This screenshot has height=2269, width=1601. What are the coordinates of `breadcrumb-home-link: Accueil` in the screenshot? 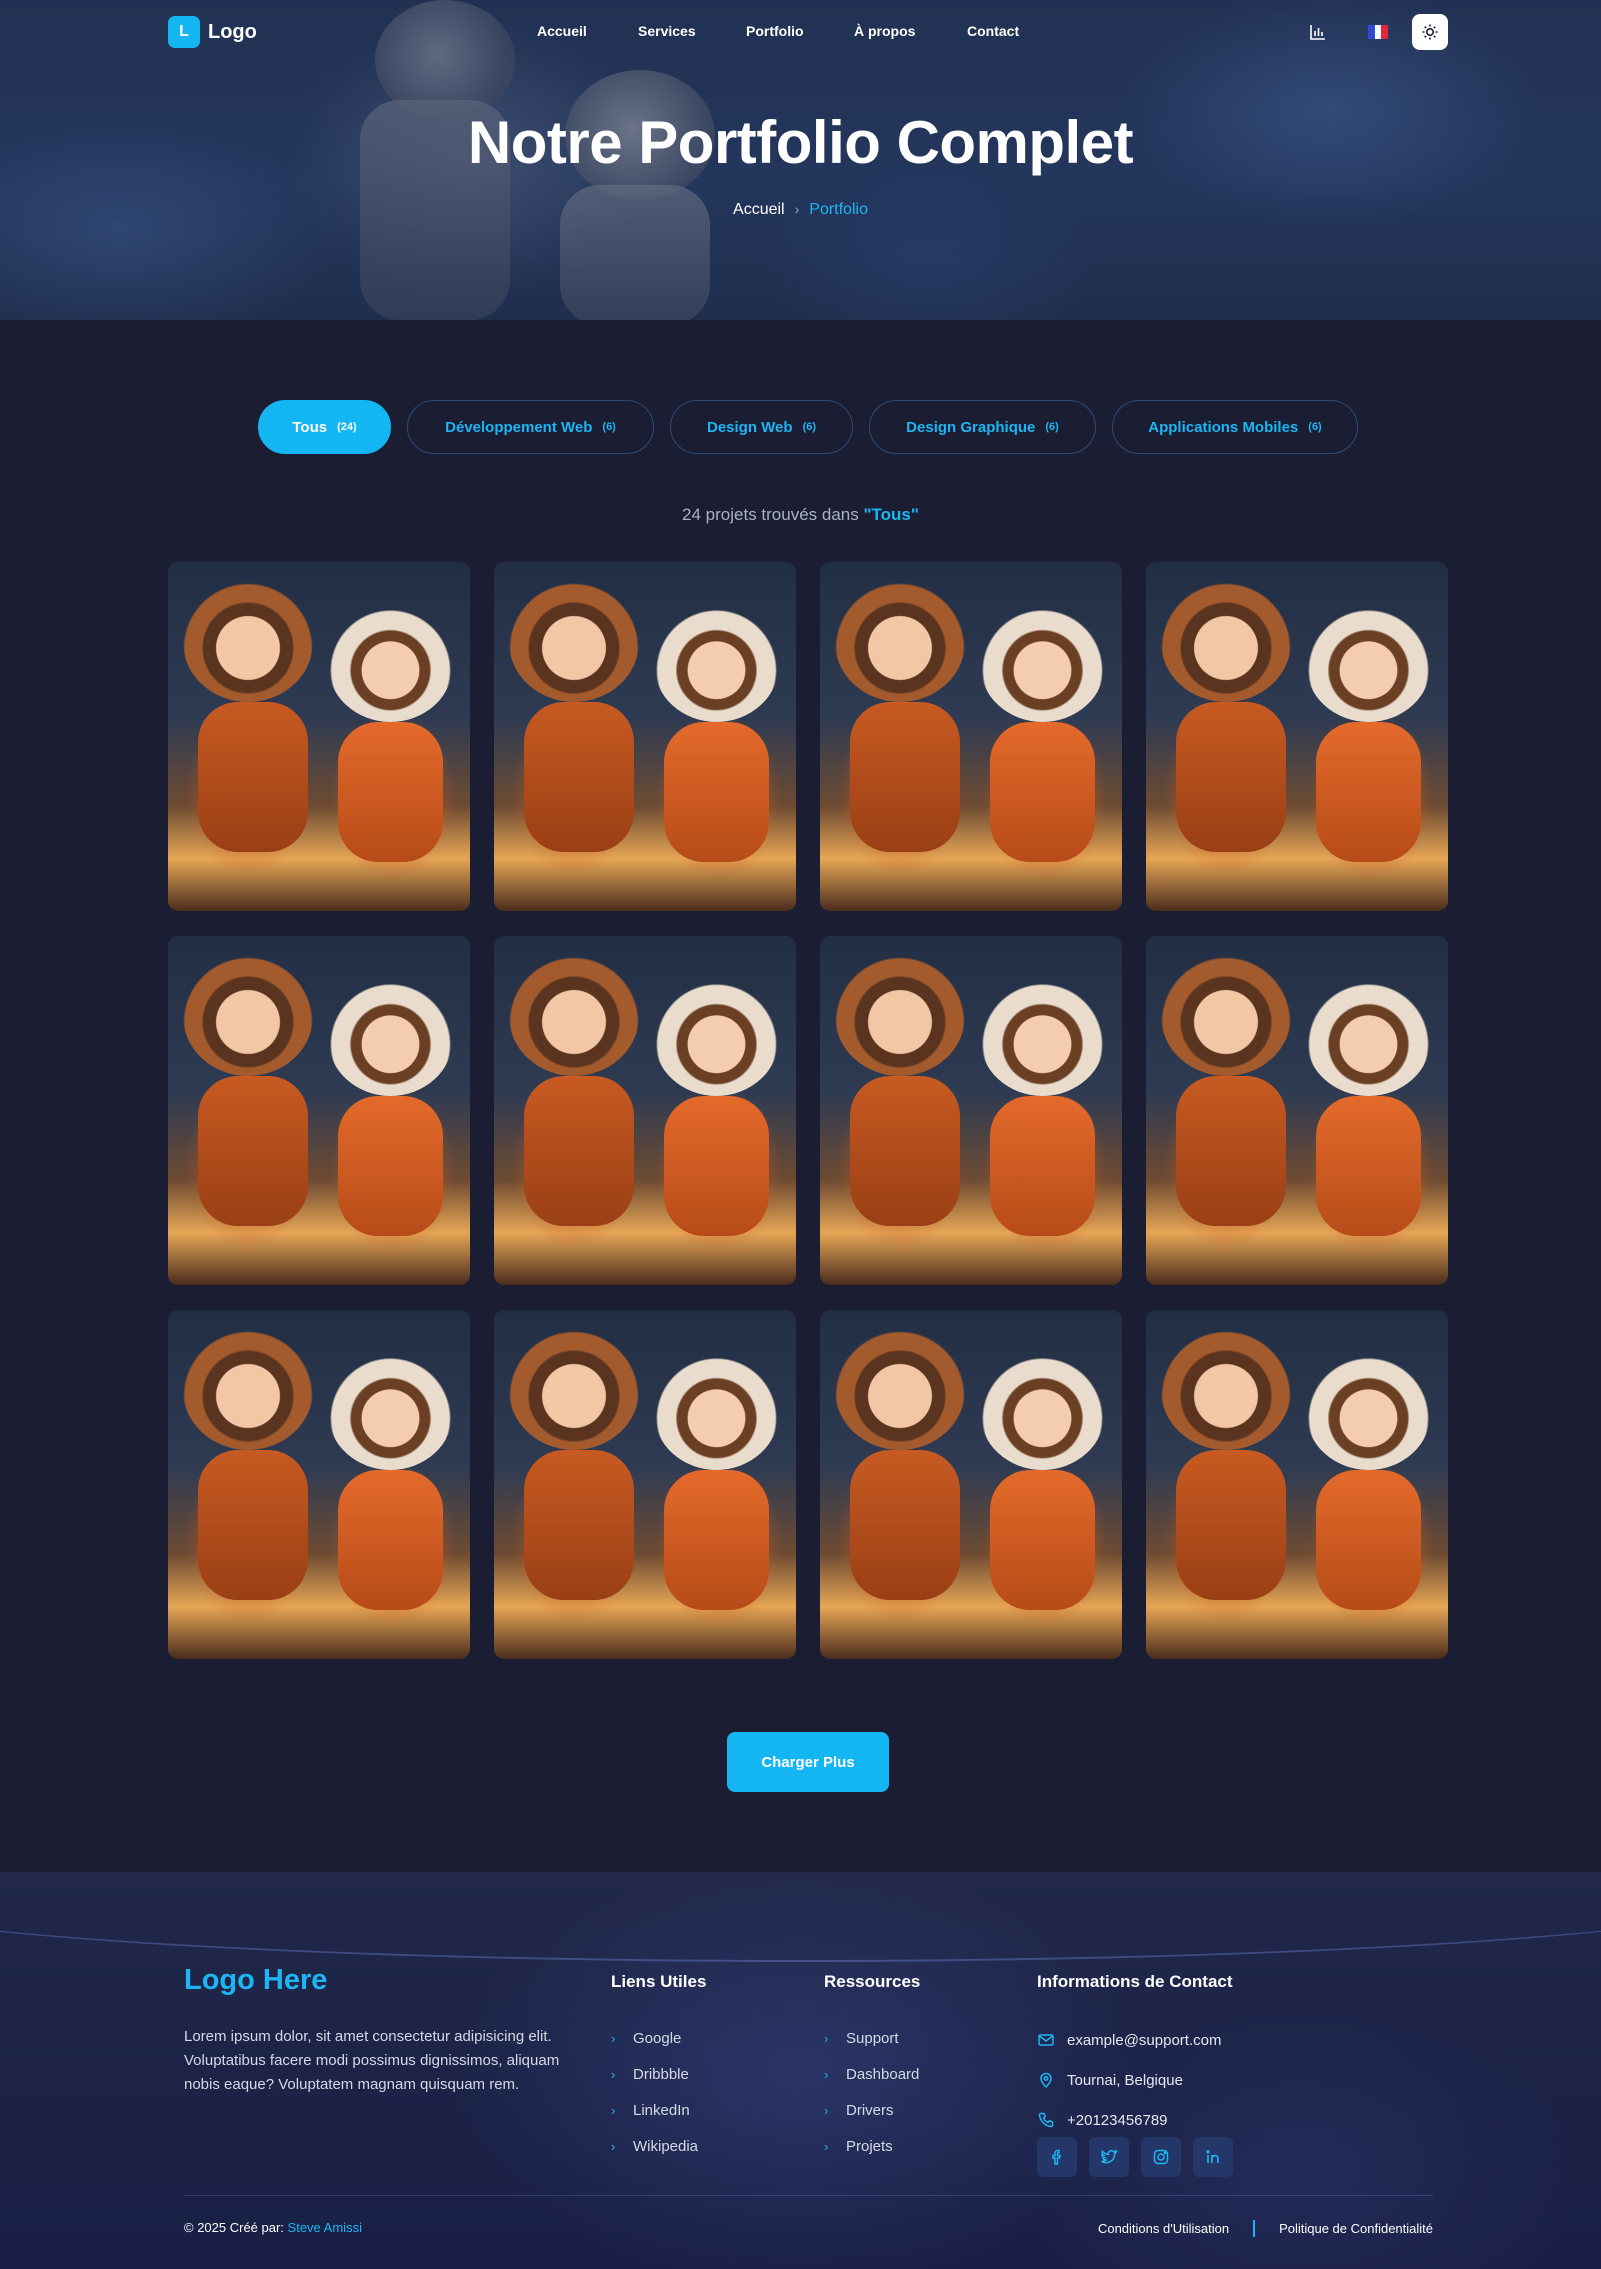 It's located at (759, 209).